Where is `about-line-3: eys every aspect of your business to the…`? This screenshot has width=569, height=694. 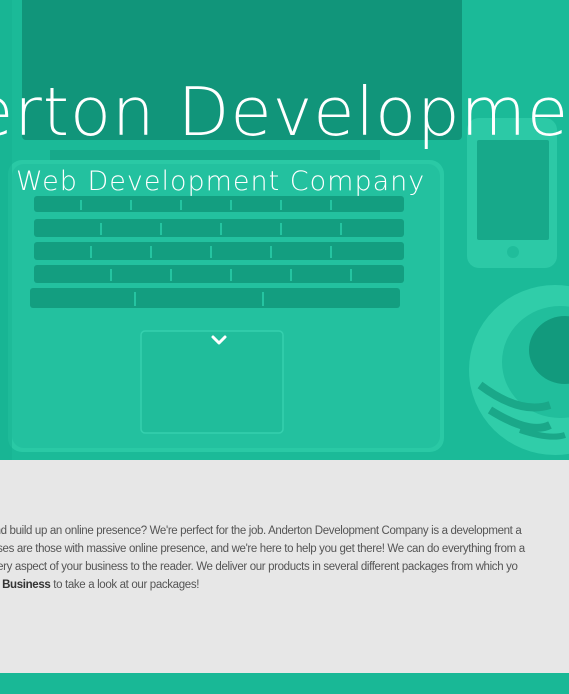 about-line-3: eys every aspect of your business to the… is located at coordinates (259, 567).